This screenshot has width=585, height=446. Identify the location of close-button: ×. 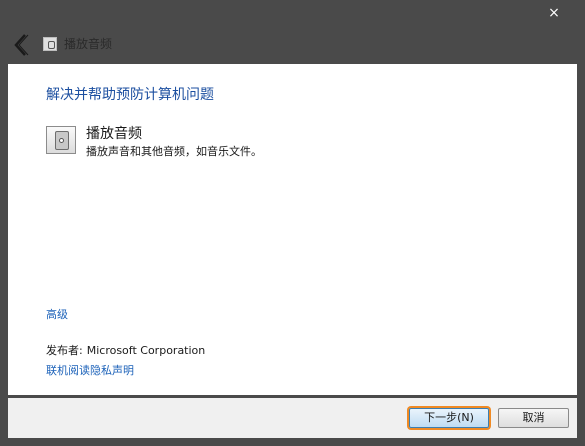
(554, 13).